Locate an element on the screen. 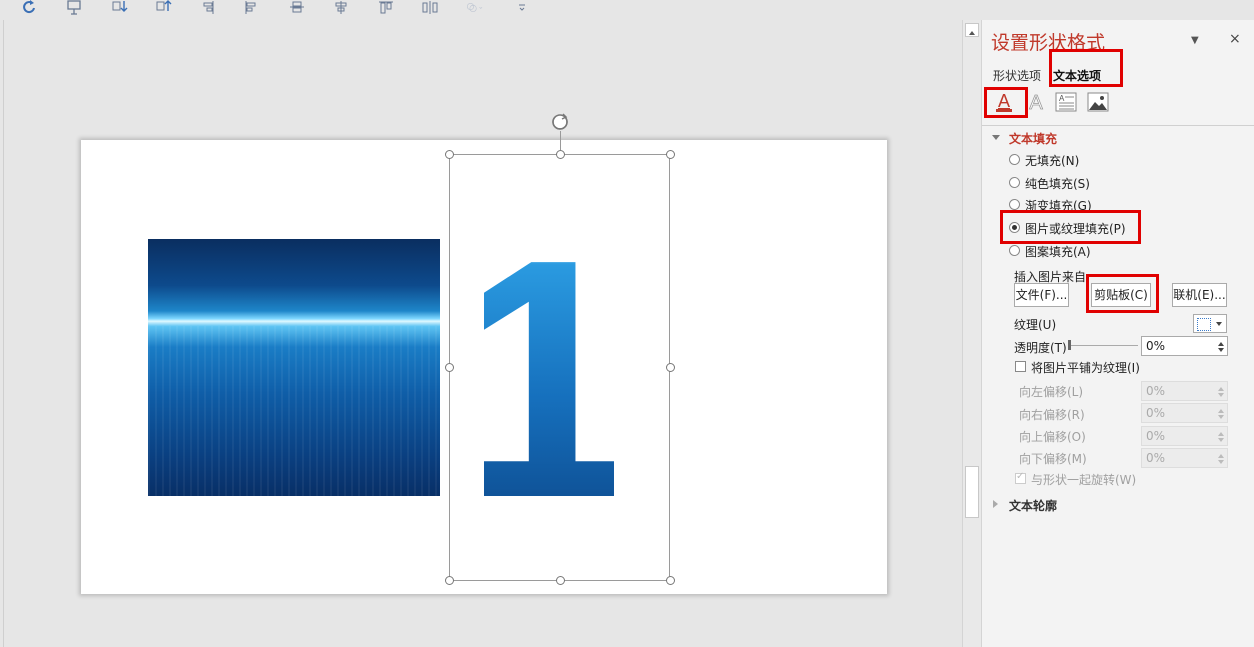  offset-left-label: 向左偏移(L) is located at coordinates (1051, 392).